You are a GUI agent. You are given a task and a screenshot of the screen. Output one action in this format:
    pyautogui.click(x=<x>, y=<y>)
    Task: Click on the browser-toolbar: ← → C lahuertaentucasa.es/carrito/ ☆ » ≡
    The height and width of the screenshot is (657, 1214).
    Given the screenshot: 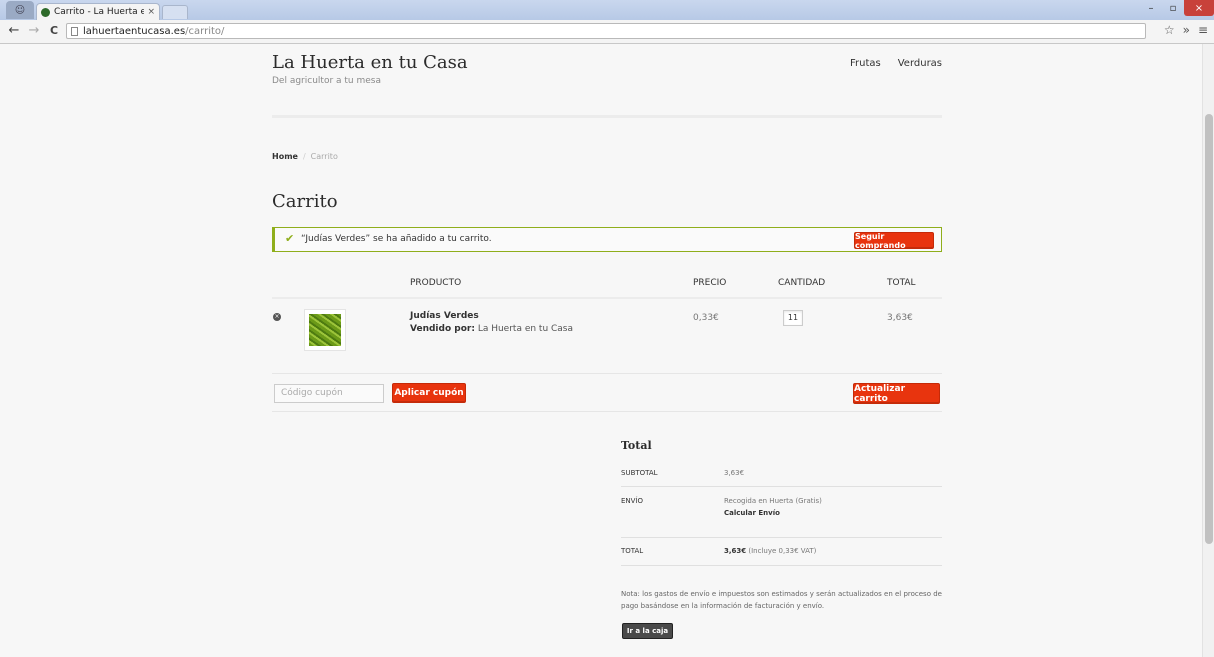 What is the action you would take?
    pyautogui.click(x=607, y=32)
    